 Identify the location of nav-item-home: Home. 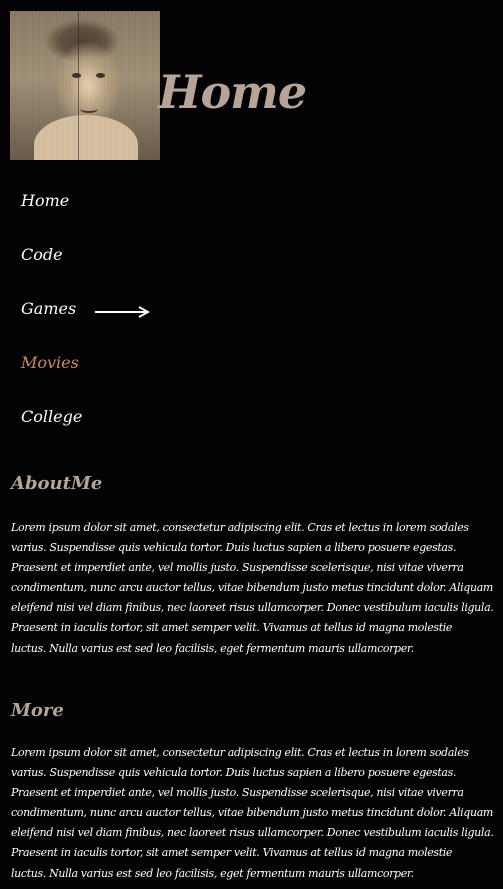
(121, 211).